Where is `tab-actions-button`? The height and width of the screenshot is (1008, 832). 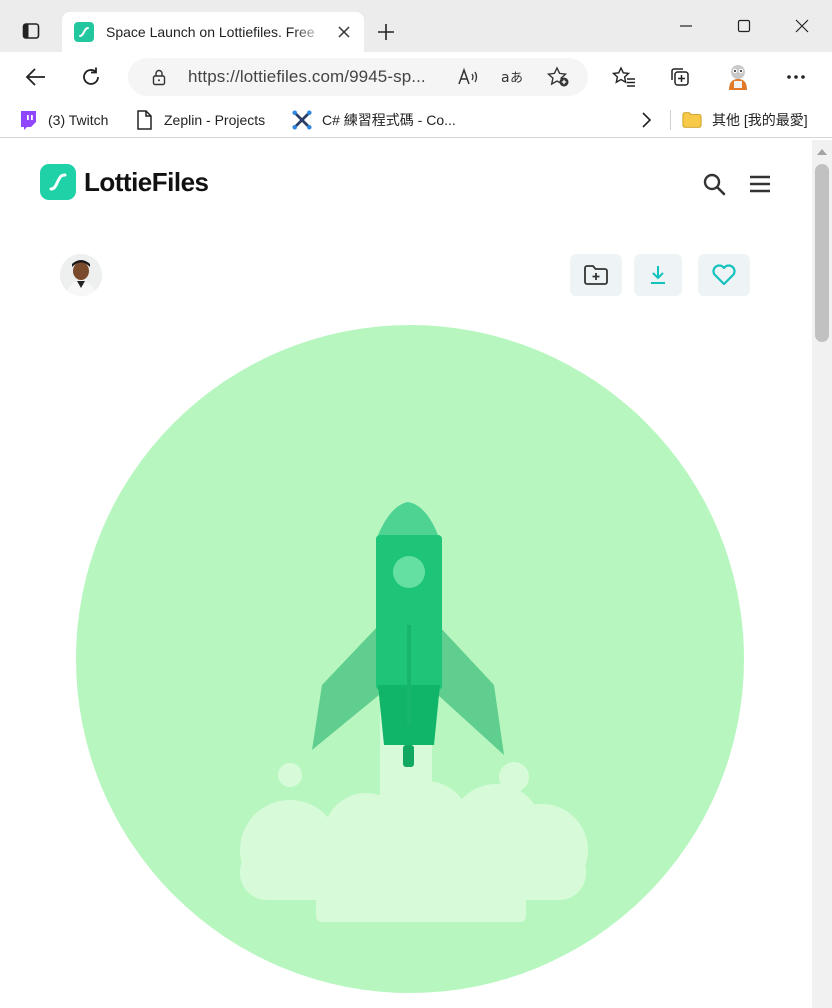
tab-actions-button is located at coordinates (31, 31).